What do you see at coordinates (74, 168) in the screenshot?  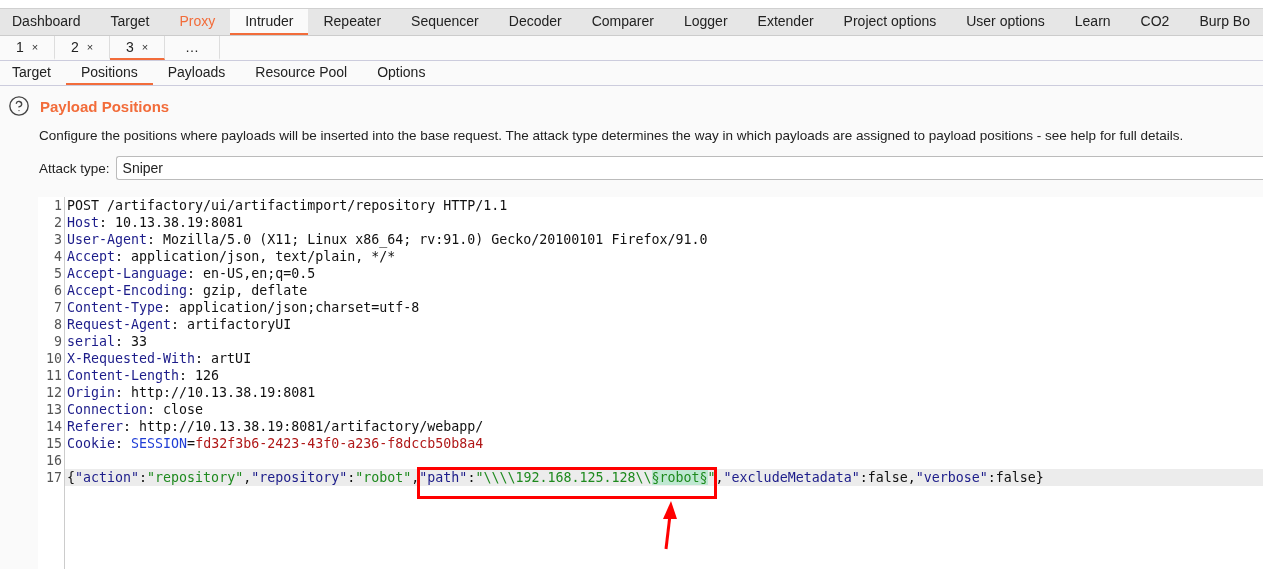 I see `attack-type-label: Attack type:` at bounding box center [74, 168].